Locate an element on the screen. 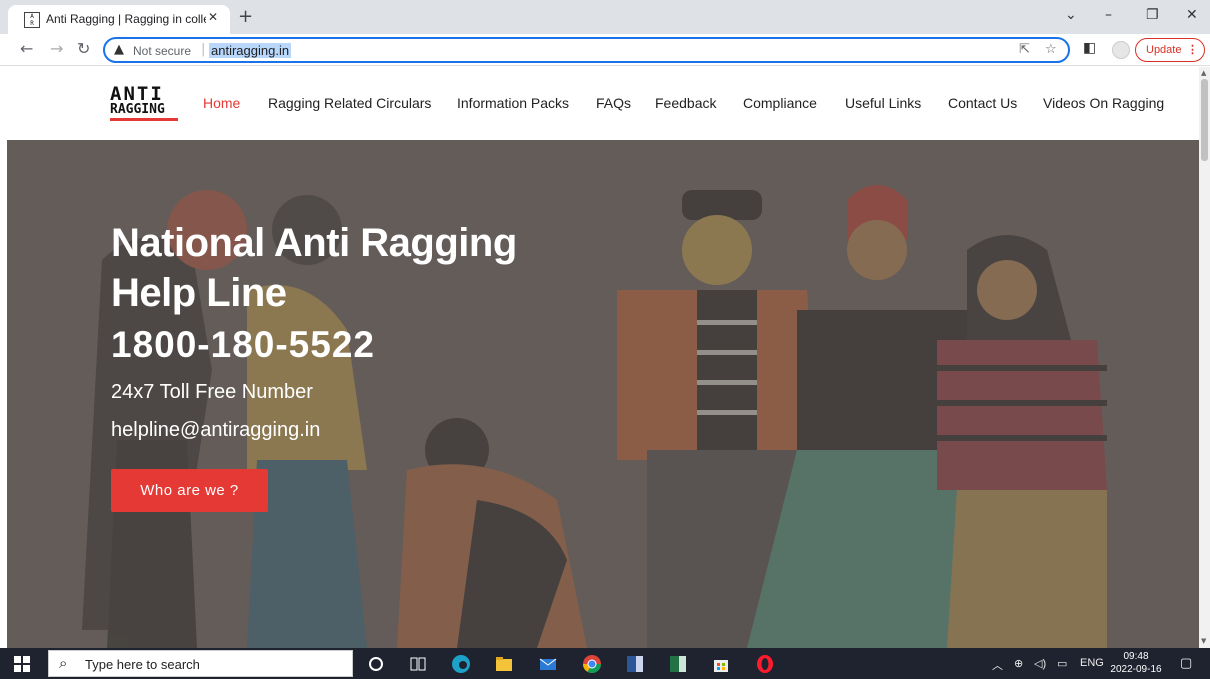  nav-compliance: Compliance is located at coordinates (780, 103).